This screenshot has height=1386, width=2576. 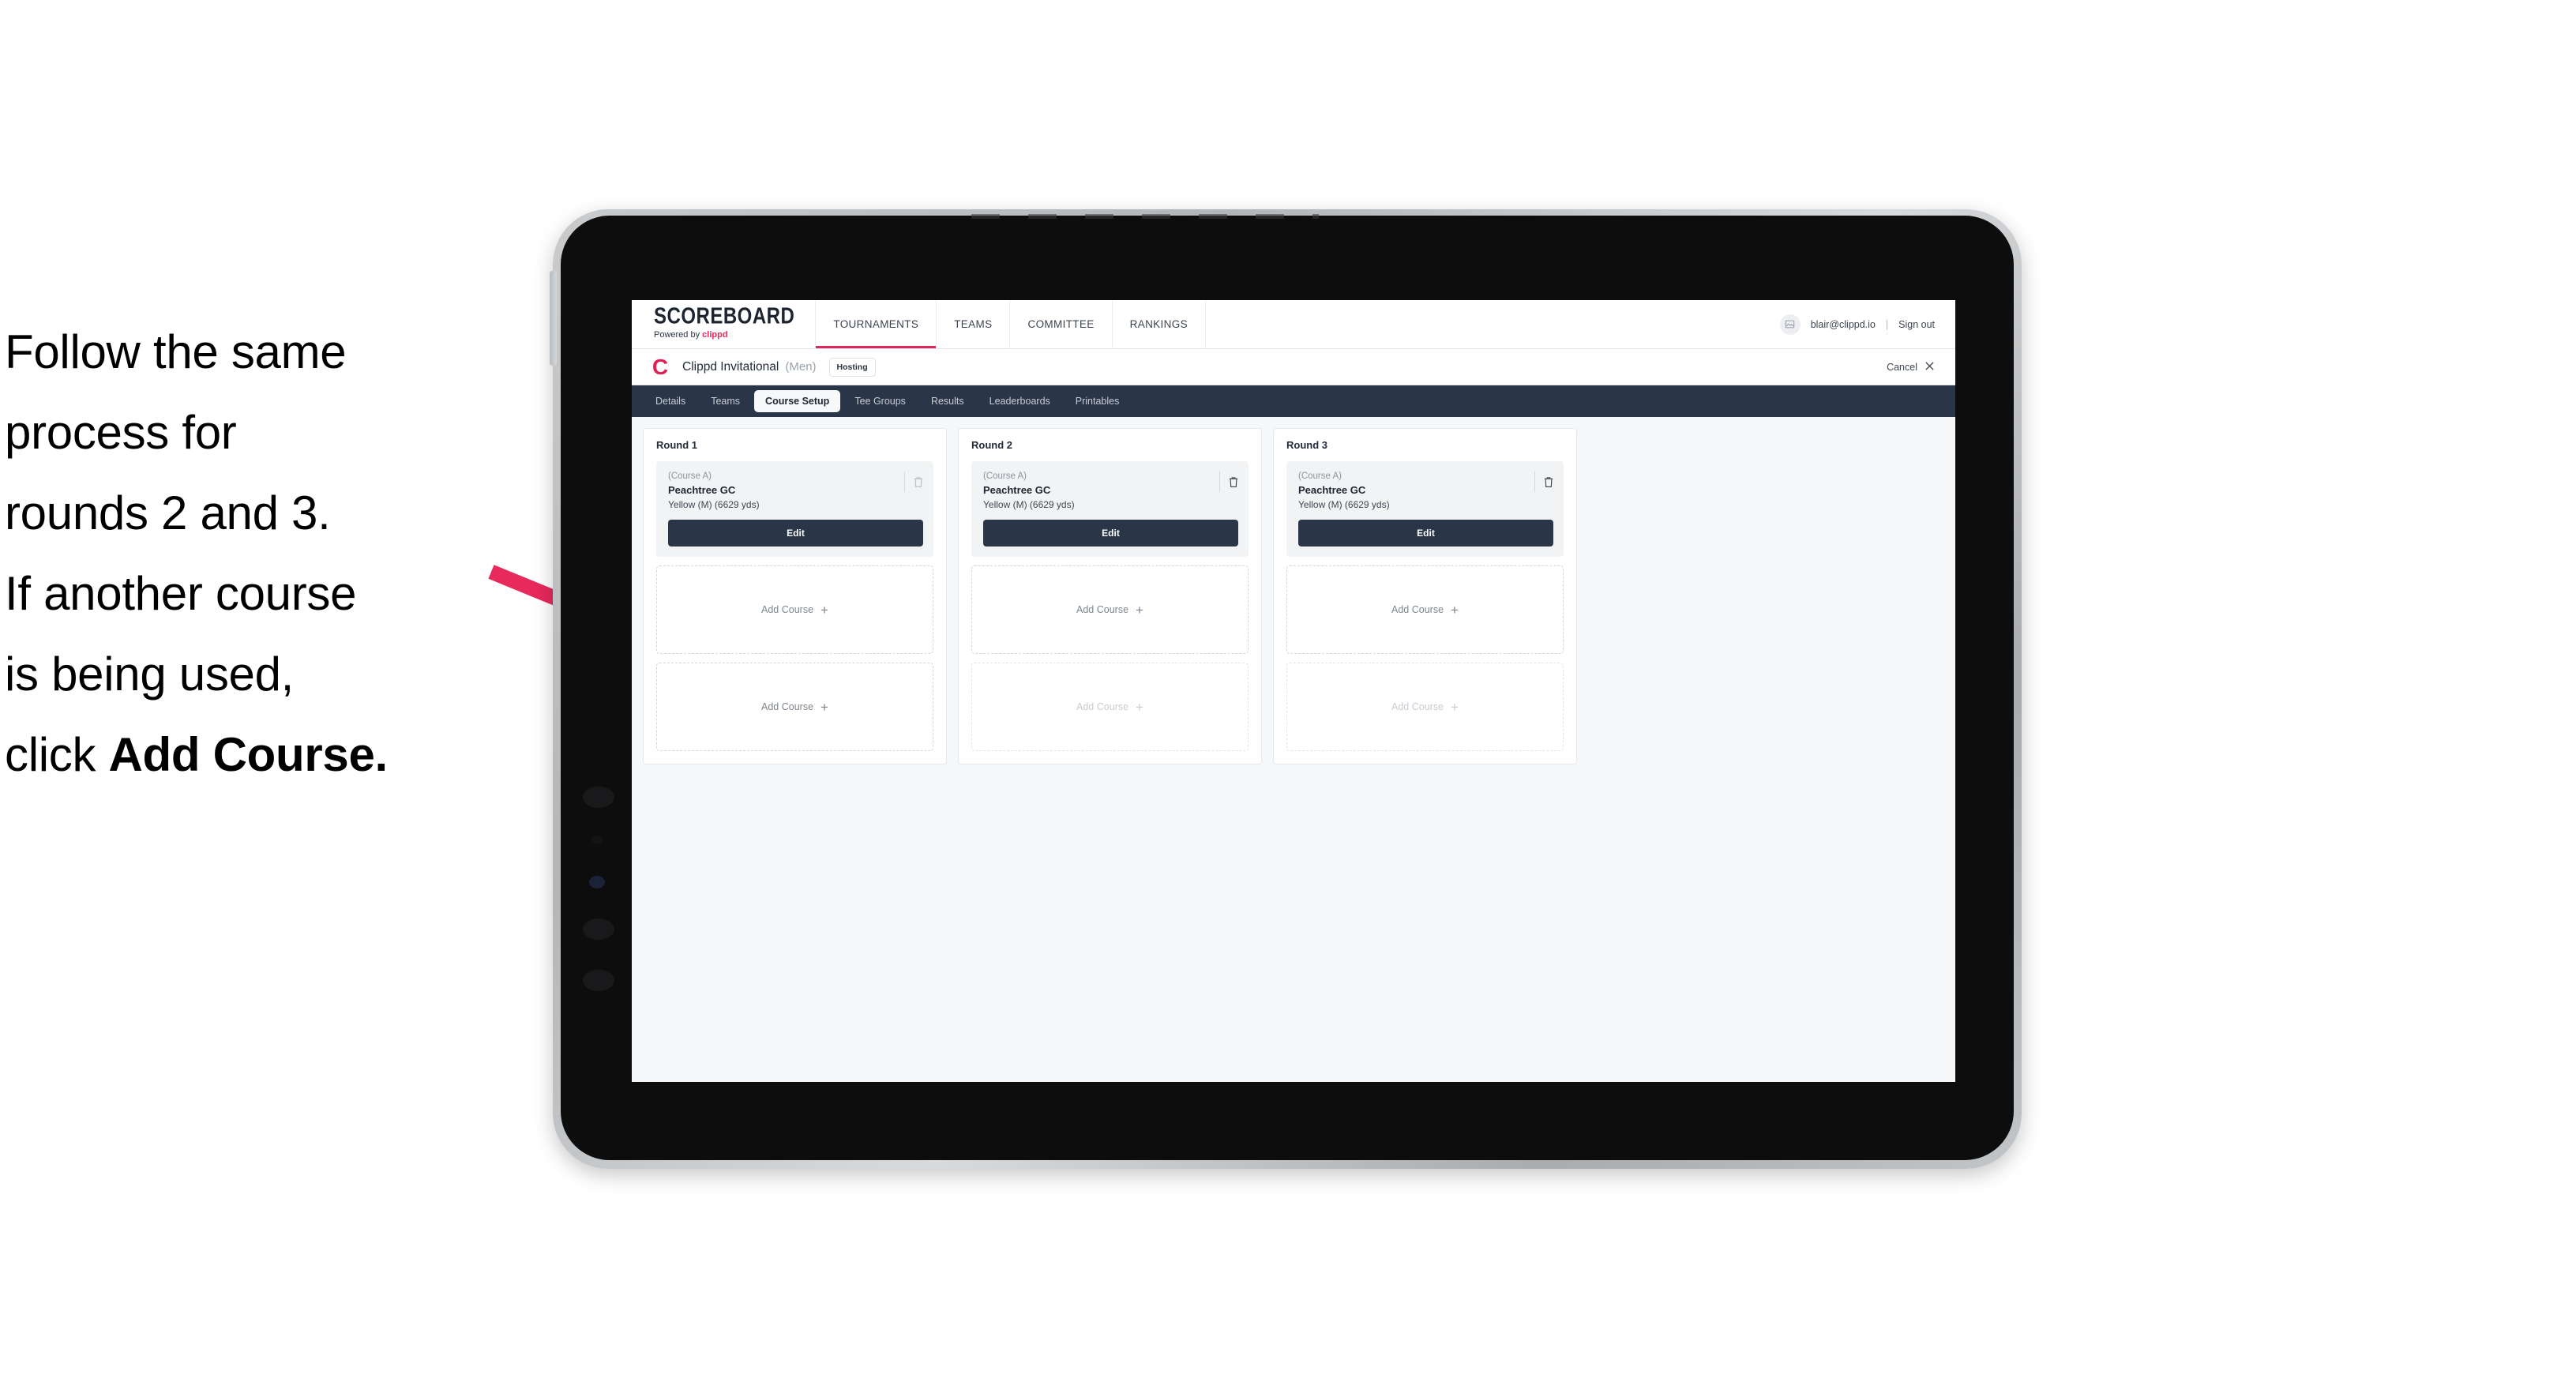 I want to click on brand-logo: SCOREBOARD Powered by clippd, so click(x=724, y=324).